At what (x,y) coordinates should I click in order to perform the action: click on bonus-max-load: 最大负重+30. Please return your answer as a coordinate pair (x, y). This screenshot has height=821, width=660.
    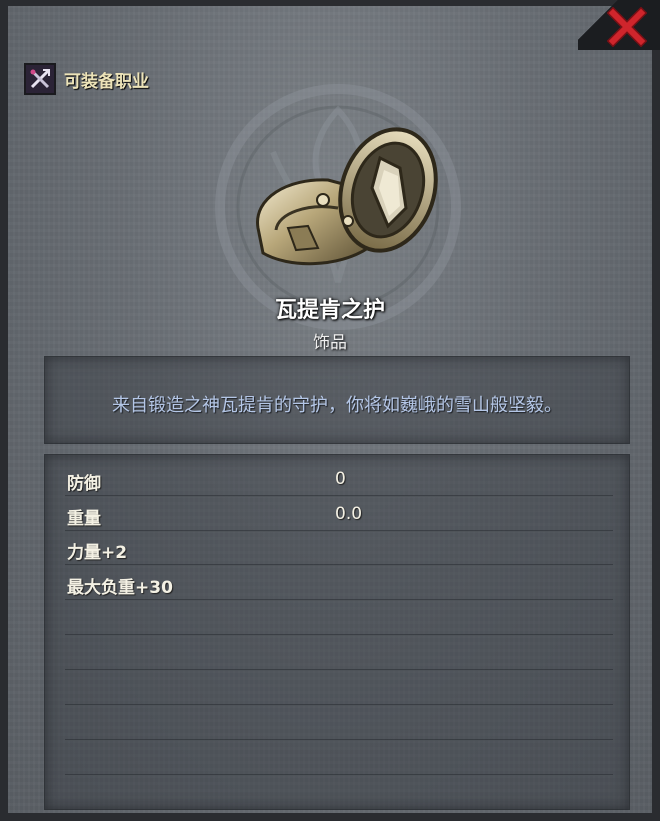
    Looking at the image, I should click on (120, 588).